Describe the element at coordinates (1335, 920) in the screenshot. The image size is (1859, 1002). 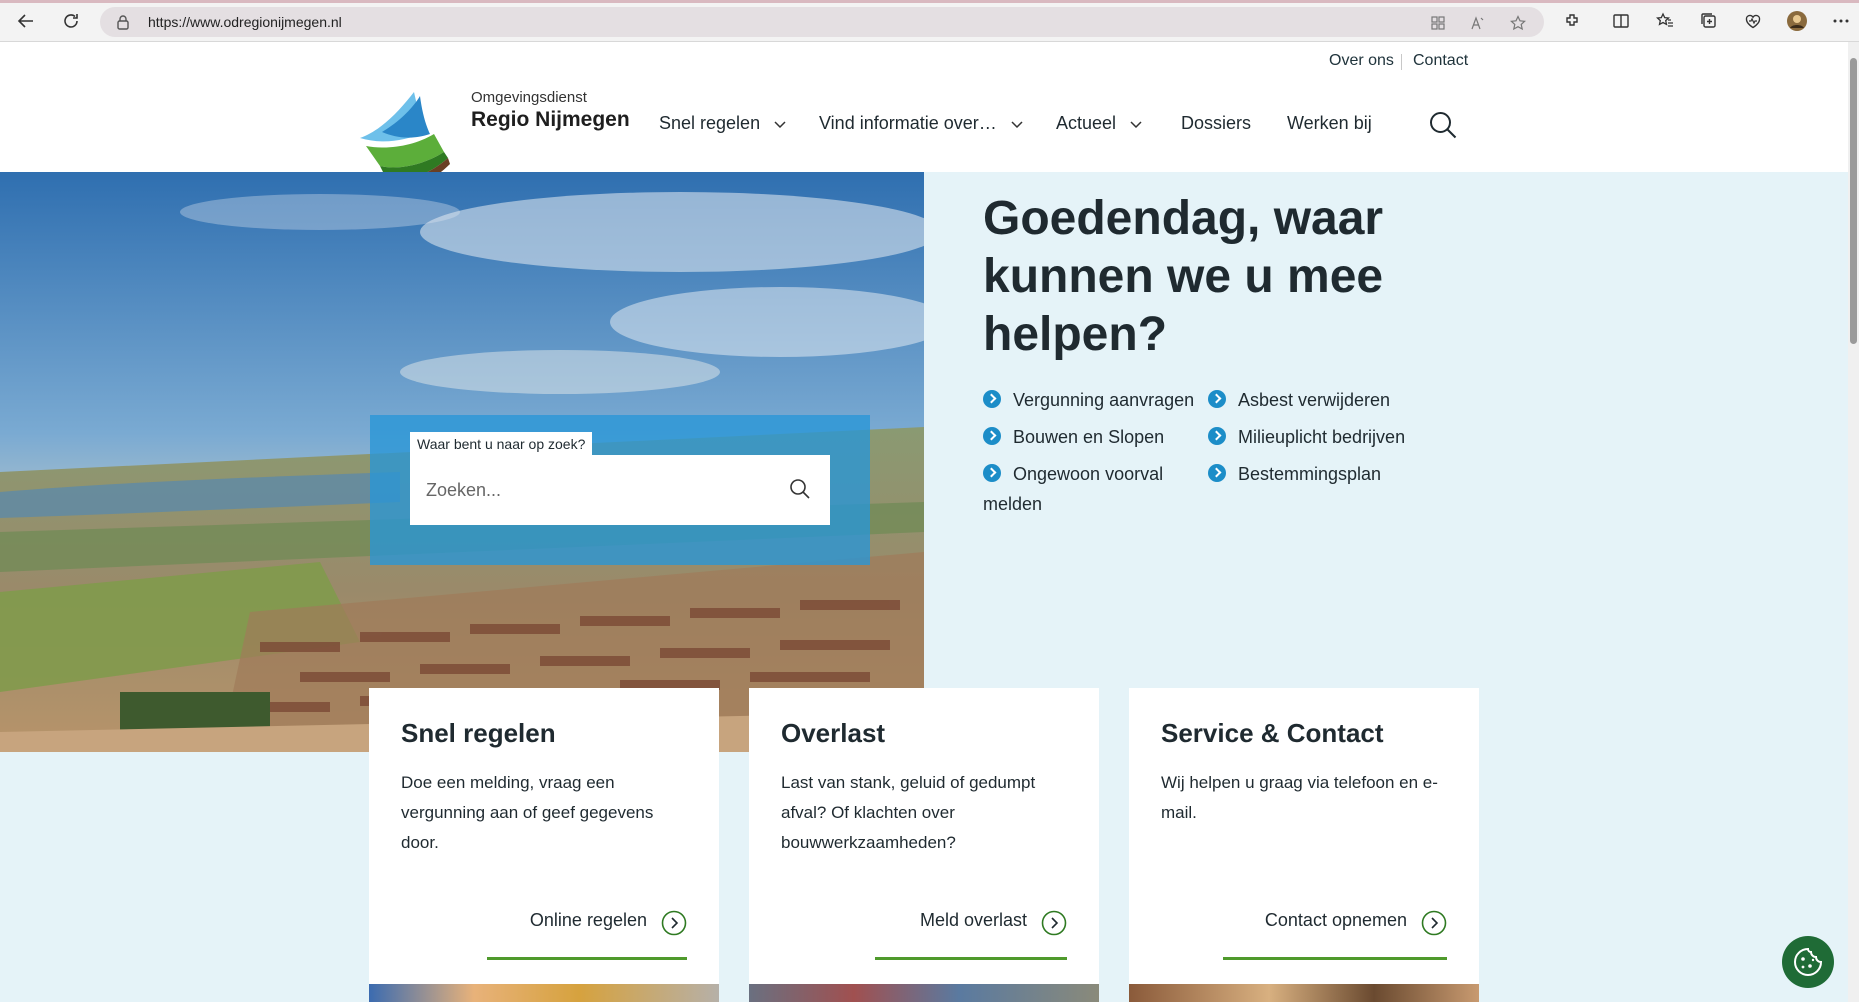
I see `cta-label: Contact opnemen` at that location.